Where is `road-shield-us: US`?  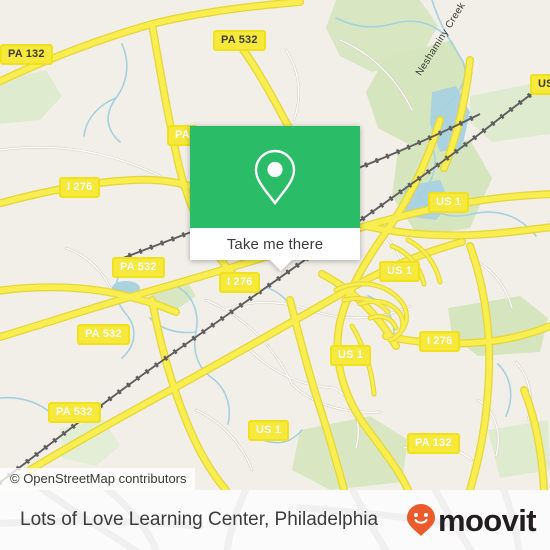 road-shield-us: US is located at coordinates (540, 84).